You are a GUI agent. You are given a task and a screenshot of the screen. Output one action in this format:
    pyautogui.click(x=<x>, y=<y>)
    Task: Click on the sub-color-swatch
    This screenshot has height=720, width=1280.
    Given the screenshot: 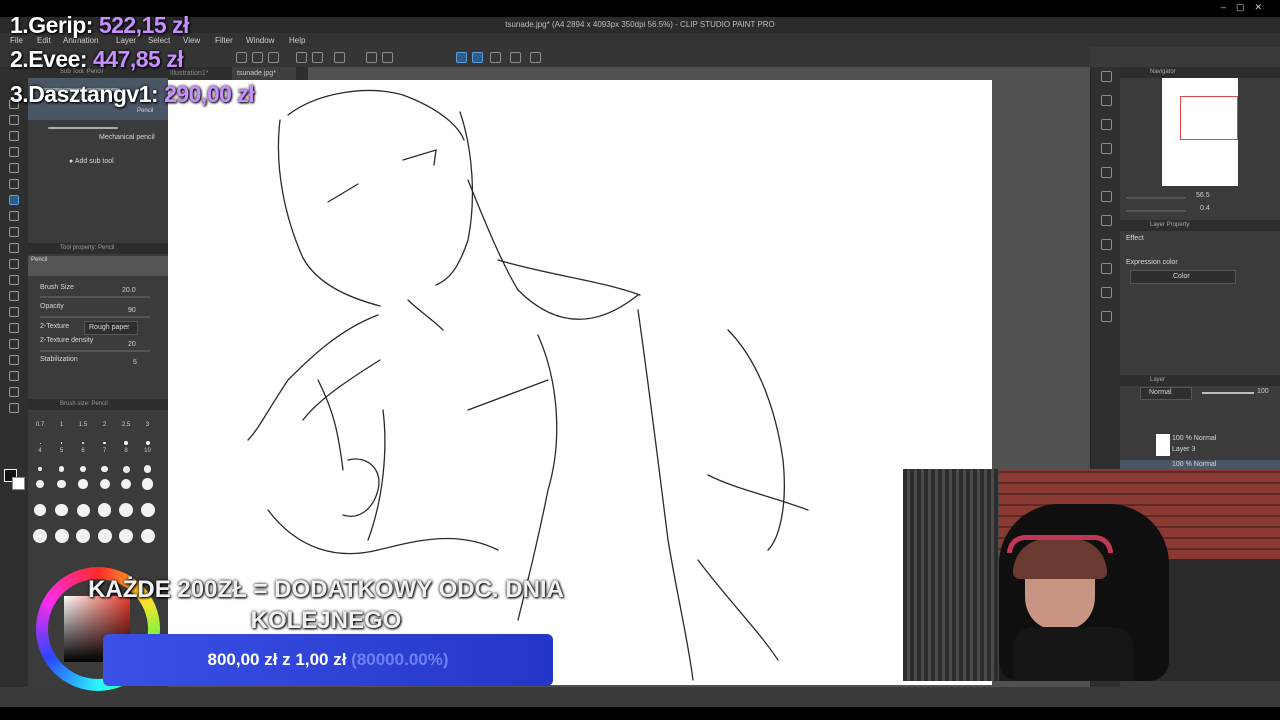 What is the action you would take?
    pyautogui.click(x=18, y=483)
    